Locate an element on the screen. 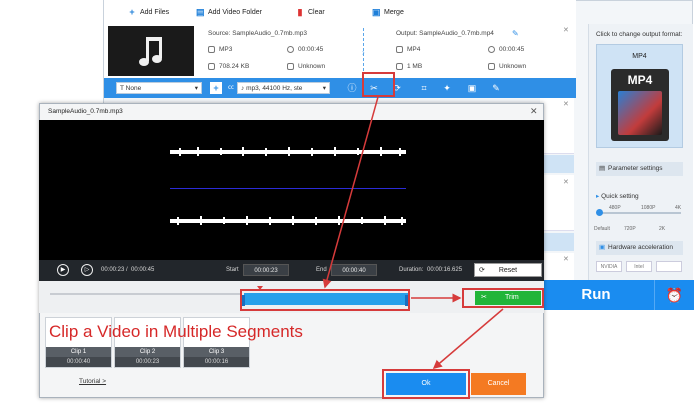 This screenshot has height=407, width=700. play-icon: ▶ is located at coordinates (63, 270).